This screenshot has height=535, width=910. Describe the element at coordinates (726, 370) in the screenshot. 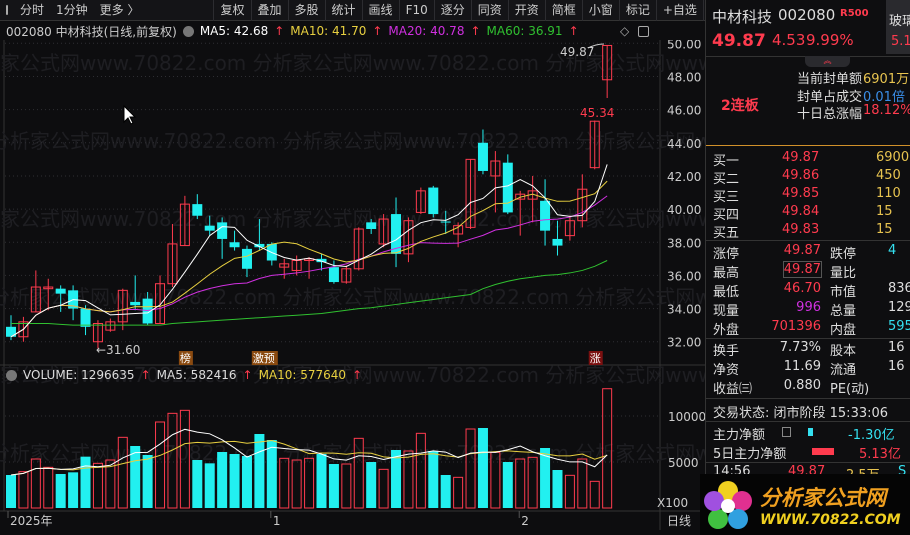

I see `stat-label: 净资` at that location.